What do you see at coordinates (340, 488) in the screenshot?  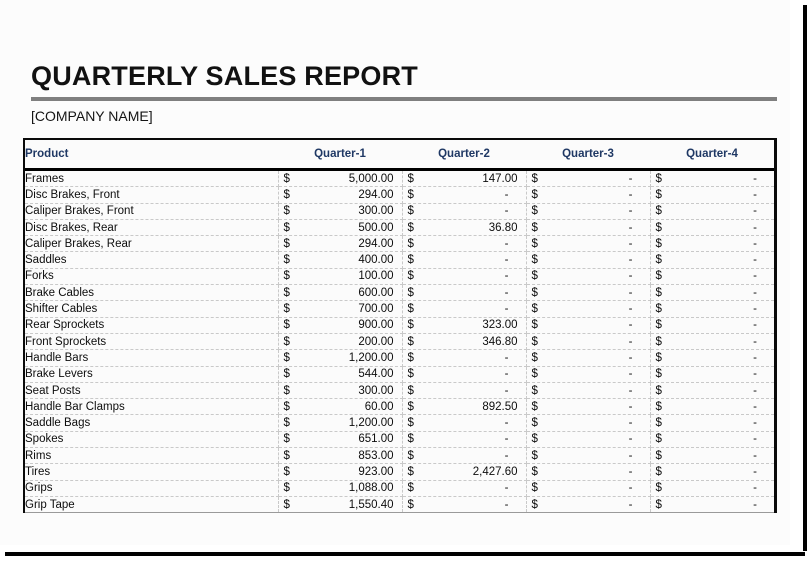 I see `cell-q1: $1,088.00` at bounding box center [340, 488].